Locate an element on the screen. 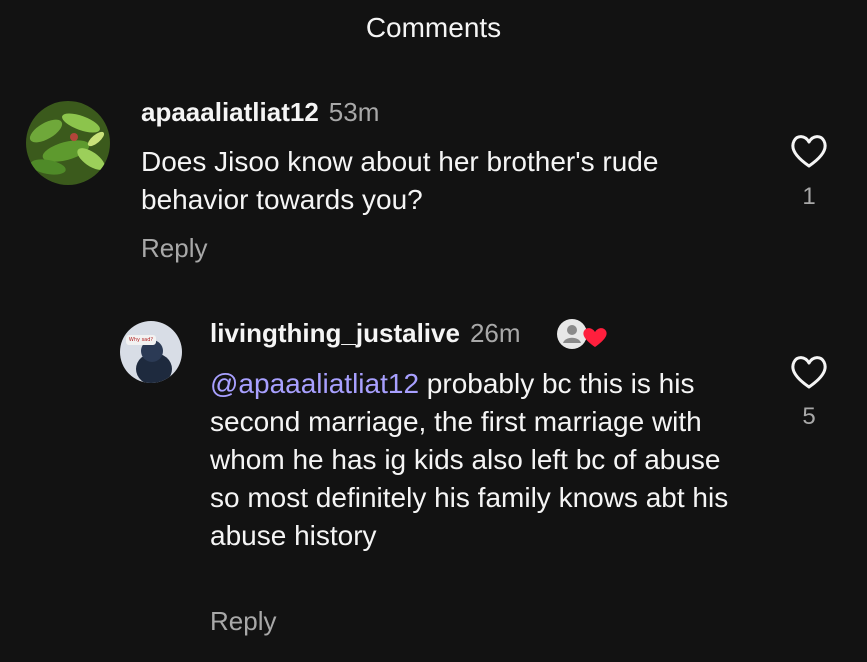  avatar-illustration-image is located at coordinates (151, 352).